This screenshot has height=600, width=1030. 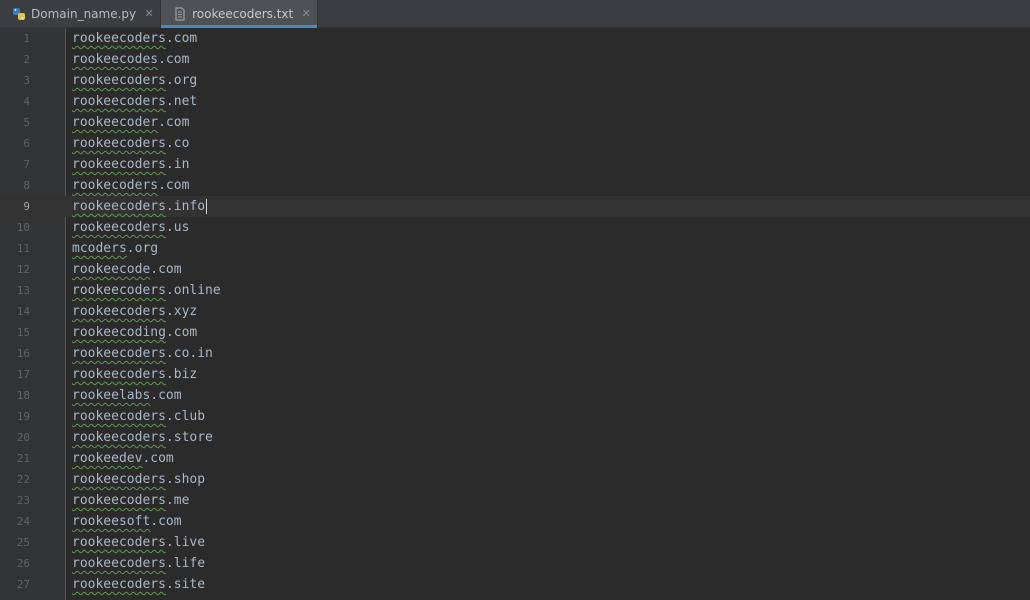 I want to click on editor-line: 3 rookeecoders.org, so click(x=515, y=80).